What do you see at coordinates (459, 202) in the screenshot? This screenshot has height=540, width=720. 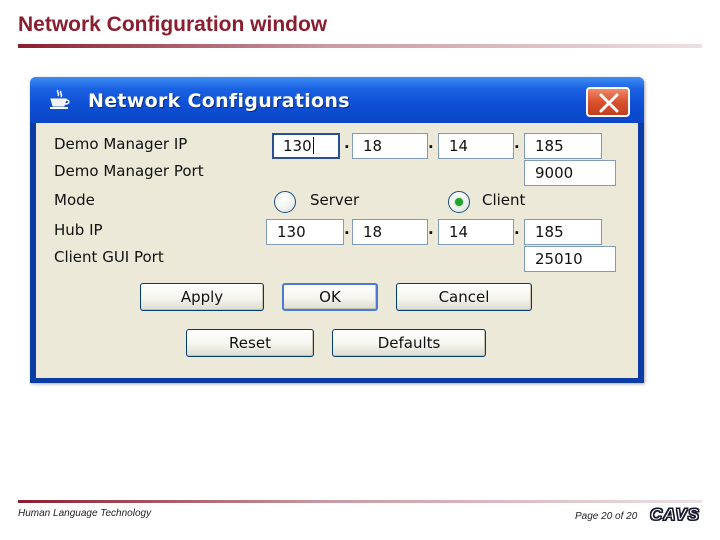 I see `client-radio` at bounding box center [459, 202].